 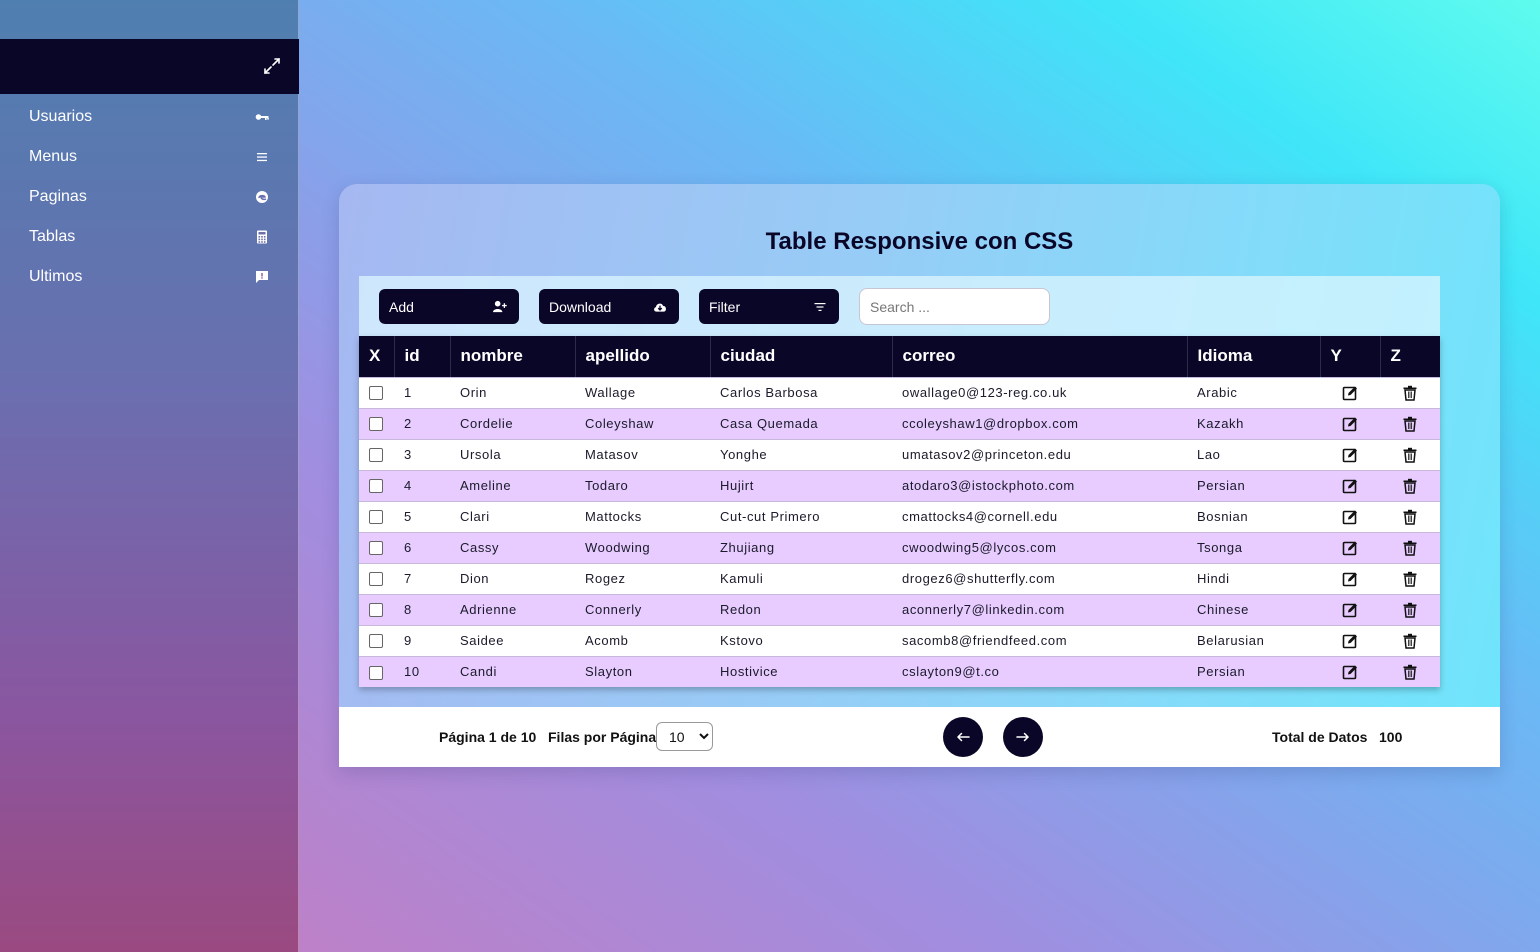 What do you see at coordinates (919, 241) in the screenshot?
I see `page-title: Table Responsive con CSS` at bounding box center [919, 241].